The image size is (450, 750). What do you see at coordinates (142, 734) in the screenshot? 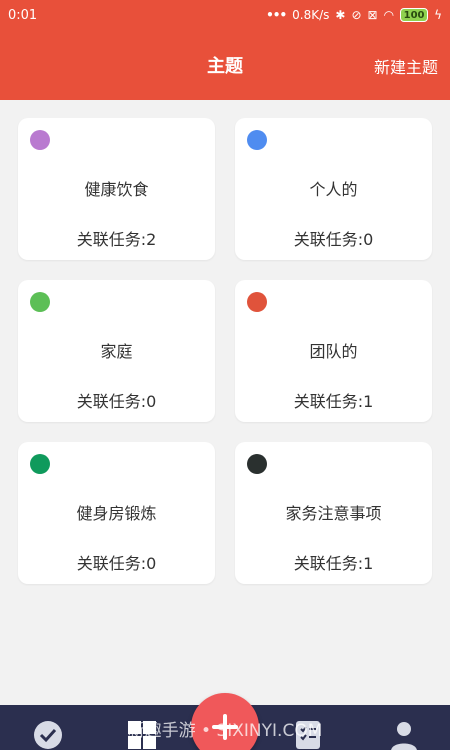
I see `grid-icon` at bounding box center [142, 734].